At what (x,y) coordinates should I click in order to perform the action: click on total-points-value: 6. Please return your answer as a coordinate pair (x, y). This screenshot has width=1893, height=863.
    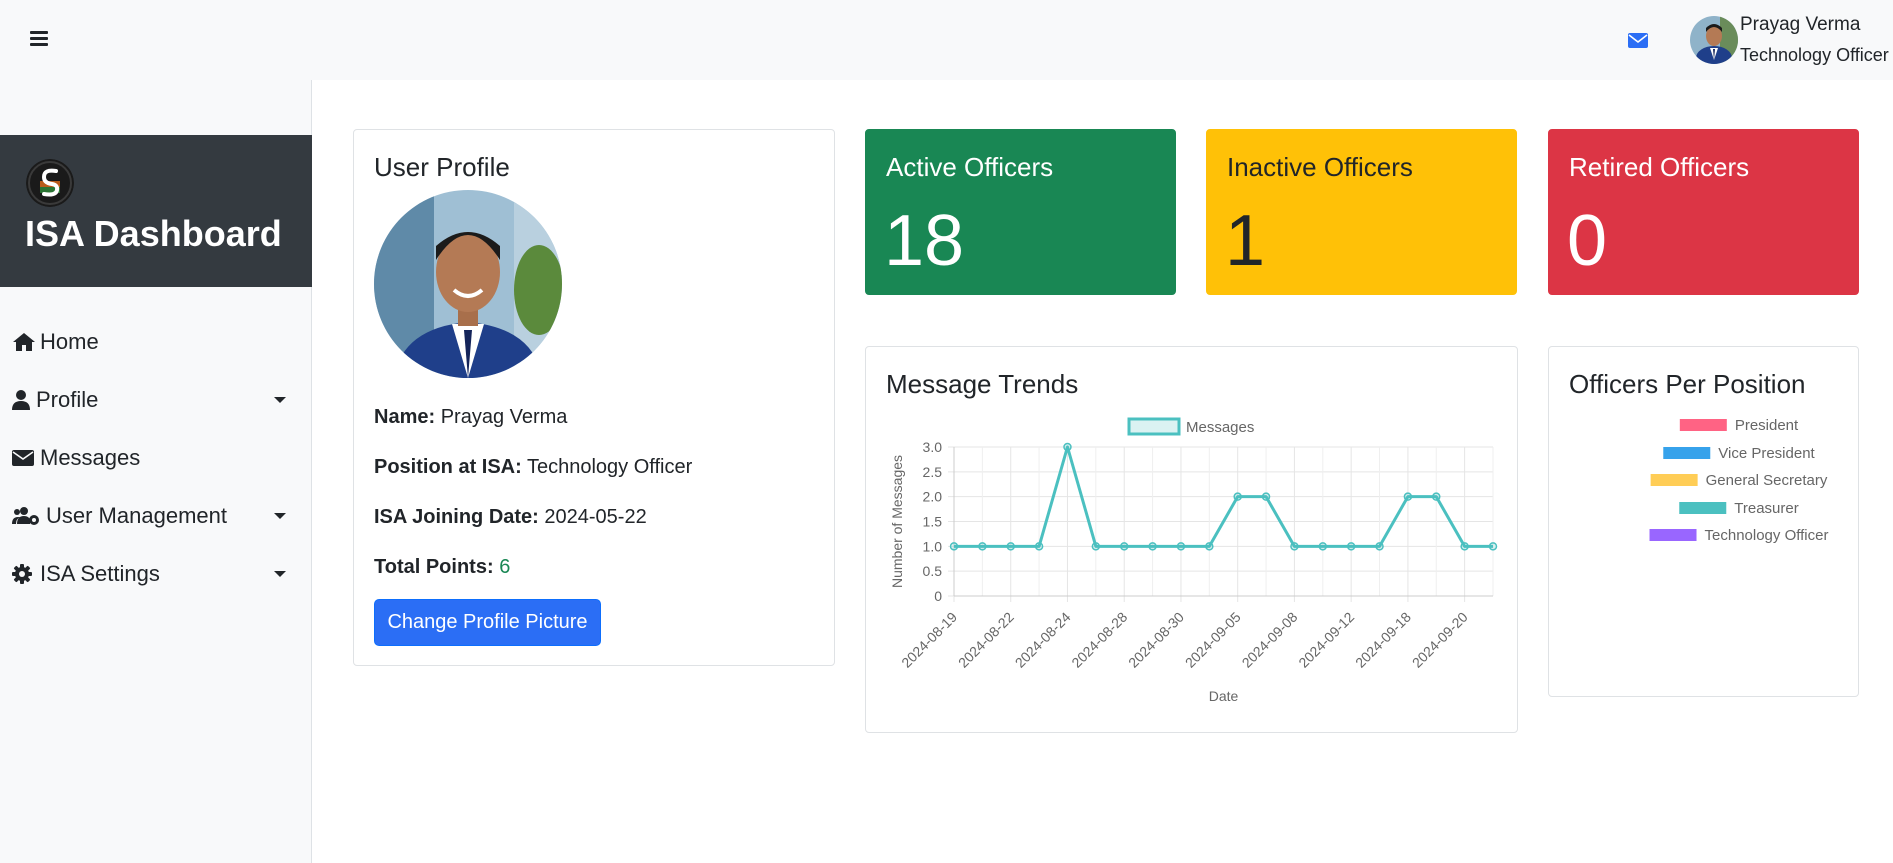
    Looking at the image, I should click on (505, 567).